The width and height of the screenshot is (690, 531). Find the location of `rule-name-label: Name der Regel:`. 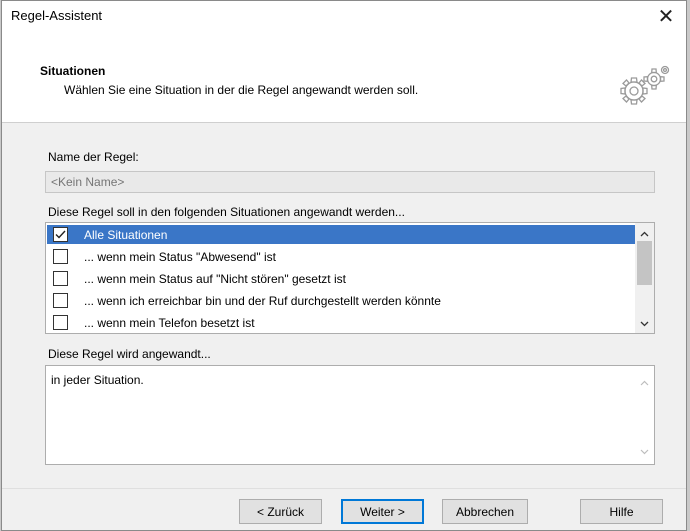

rule-name-label: Name der Regel: is located at coordinates (93, 157).